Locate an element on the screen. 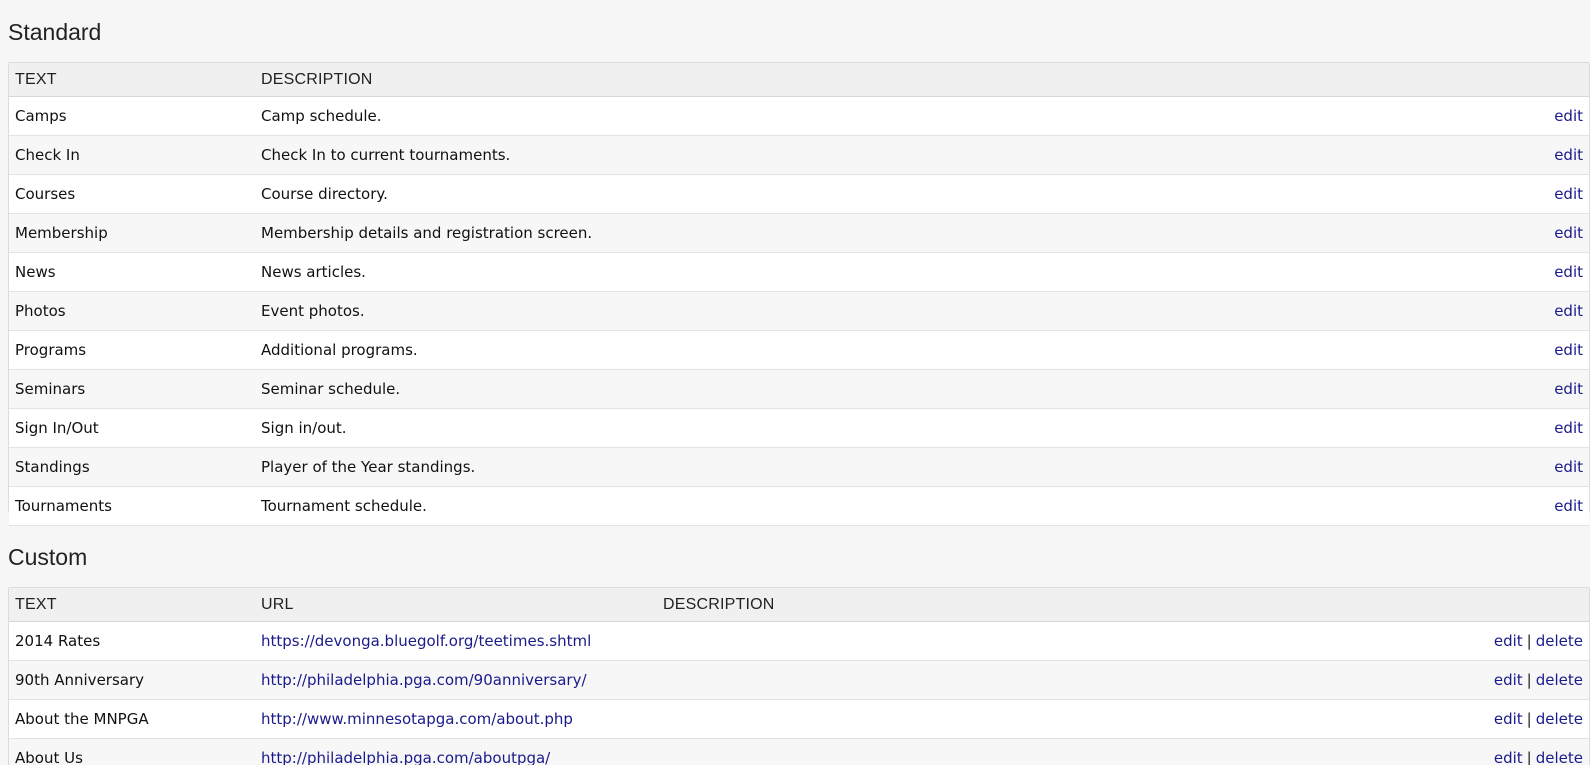 This screenshot has height=765, width=1590. table-row: News News articles. edit is located at coordinates (799, 272).